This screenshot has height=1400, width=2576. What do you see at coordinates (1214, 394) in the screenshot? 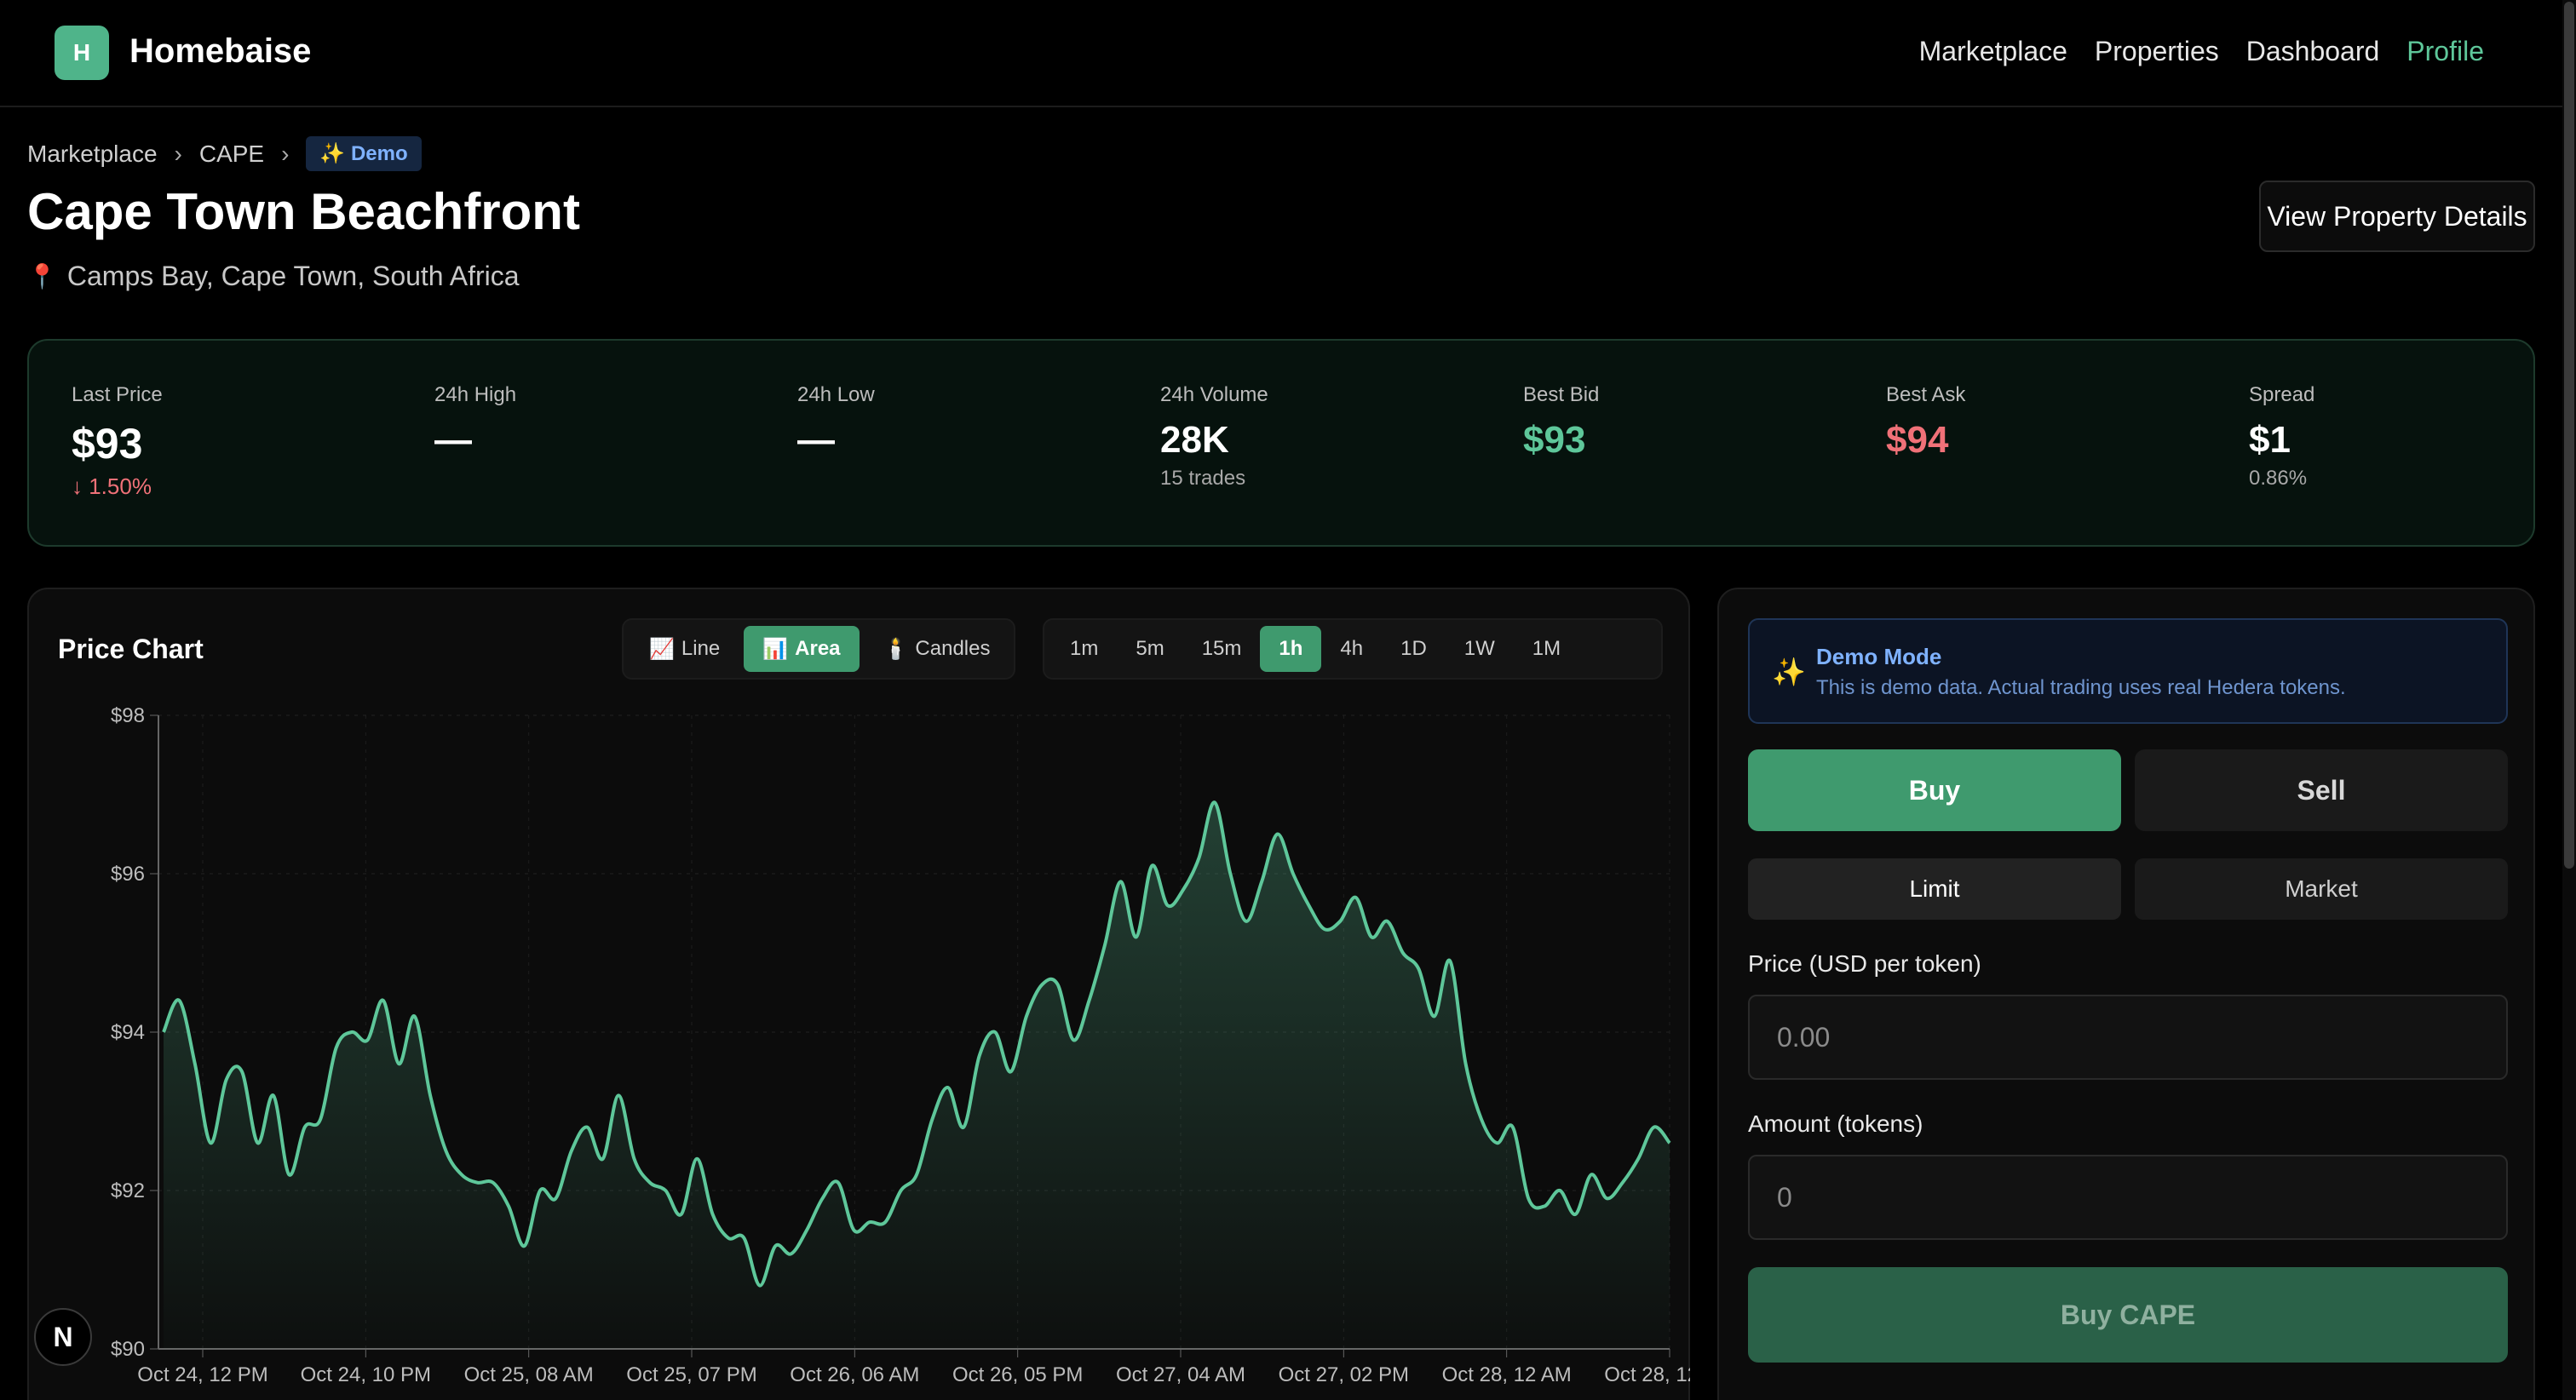
I see `stat-label: 24h Volume` at bounding box center [1214, 394].